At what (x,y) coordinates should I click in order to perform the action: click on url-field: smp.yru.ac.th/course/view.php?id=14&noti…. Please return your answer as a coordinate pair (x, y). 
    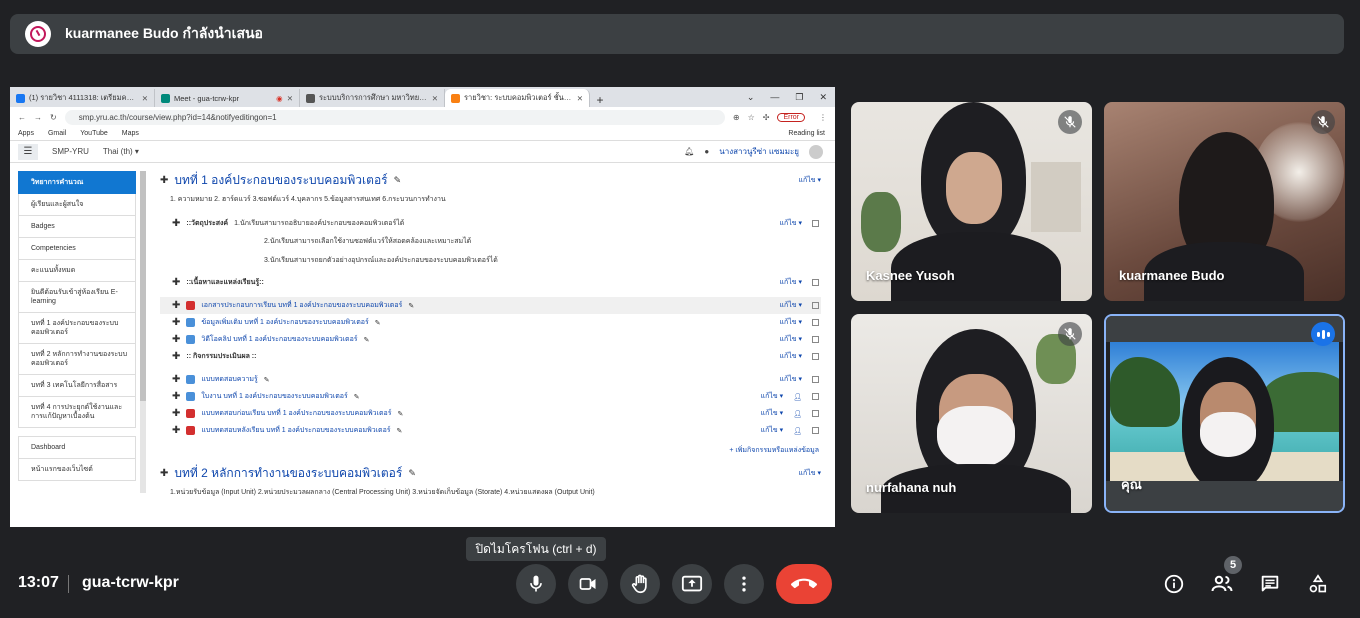
    Looking at the image, I should click on (394, 117).